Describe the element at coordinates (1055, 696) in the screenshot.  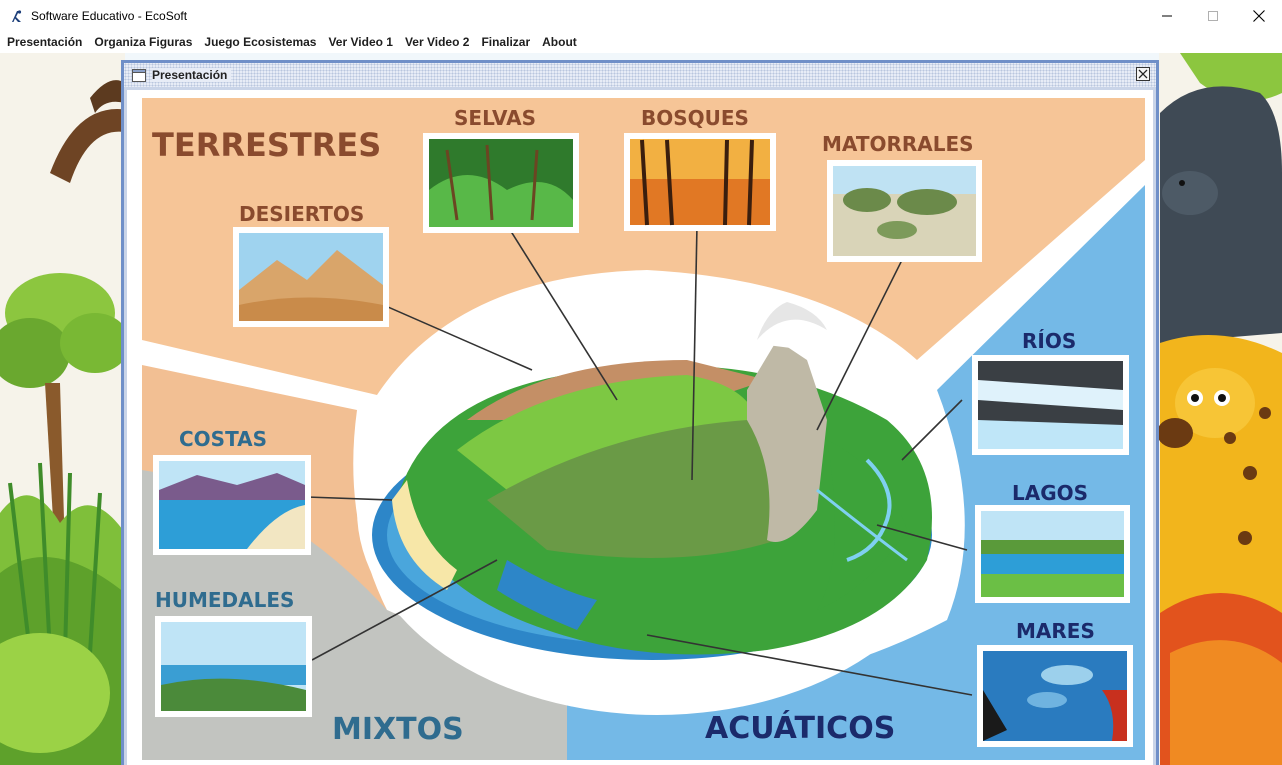
I see `mares-photo` at that location.